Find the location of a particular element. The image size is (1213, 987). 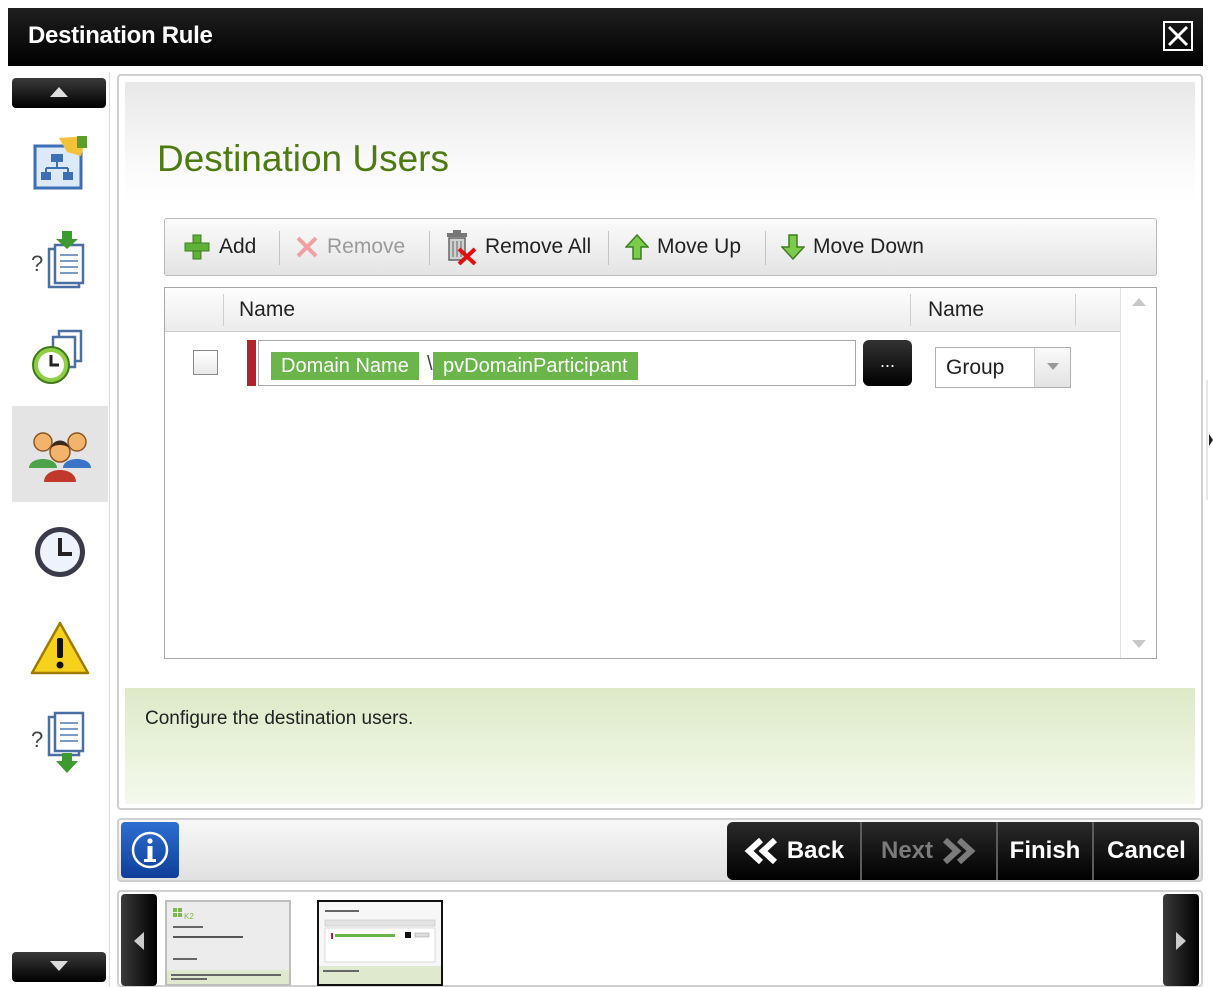

type-select: Group is located at coordinates (1003, 367).